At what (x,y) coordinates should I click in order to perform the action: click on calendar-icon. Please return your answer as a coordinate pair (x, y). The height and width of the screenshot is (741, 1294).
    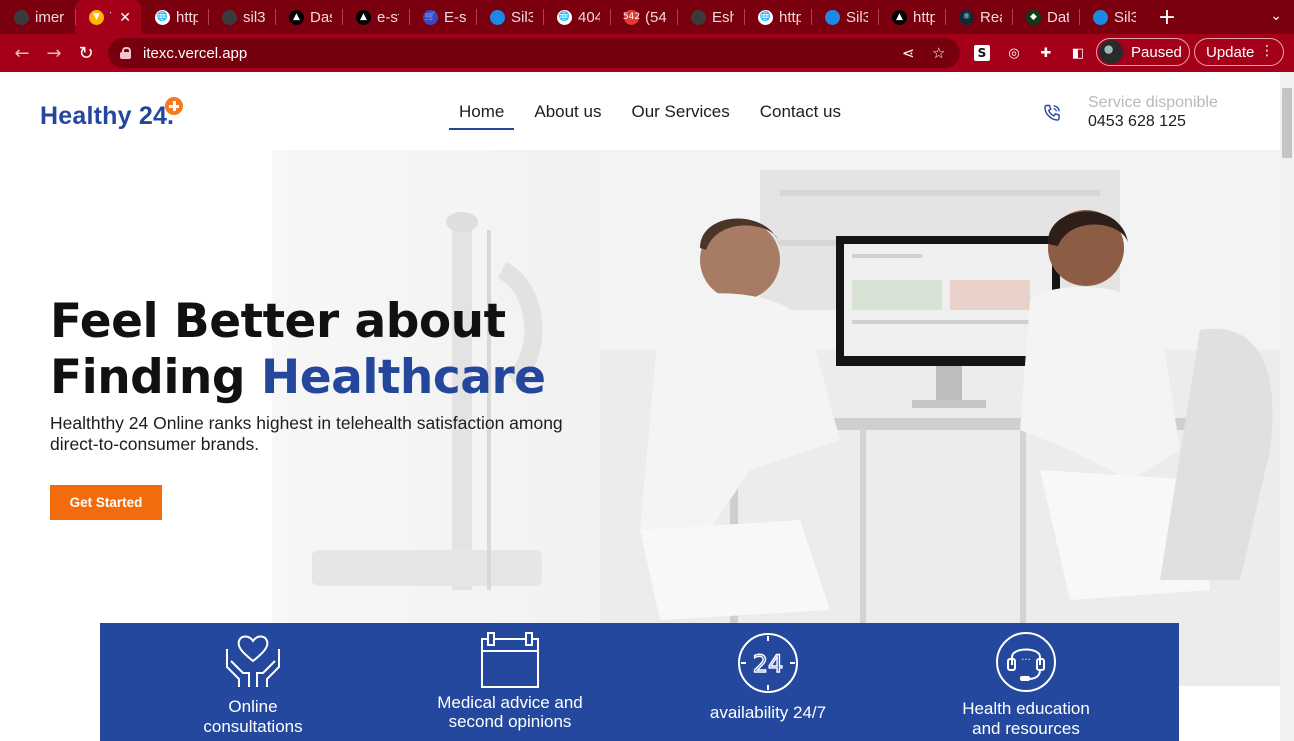
    Looking at the image, I should click on (510, 660).